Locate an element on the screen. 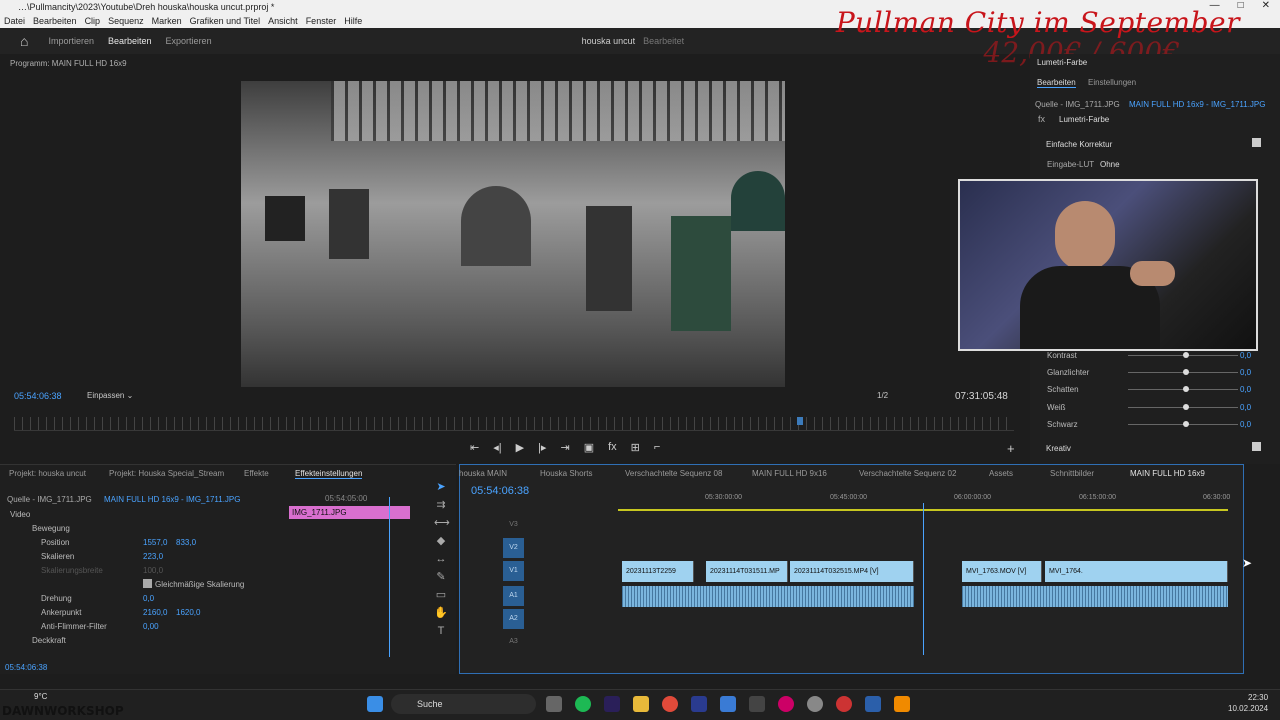 The image size is (1280, 720). menu-hilfe: Hilfe is located at coordinates (353, 21).